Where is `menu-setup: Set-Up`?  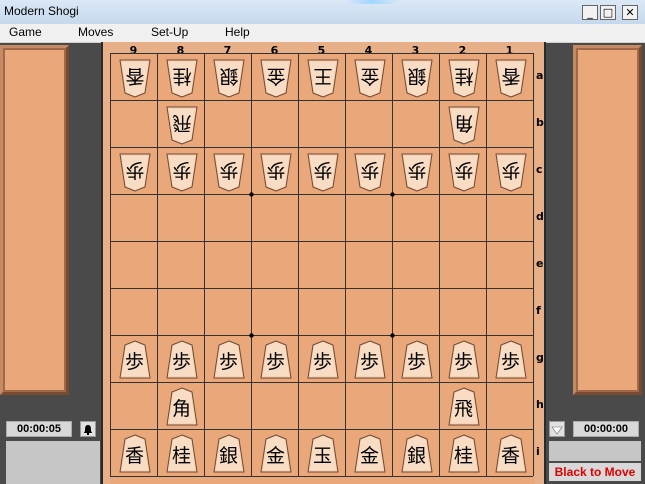 menu-setup: Set-Up is located at coordinates (169, 32).